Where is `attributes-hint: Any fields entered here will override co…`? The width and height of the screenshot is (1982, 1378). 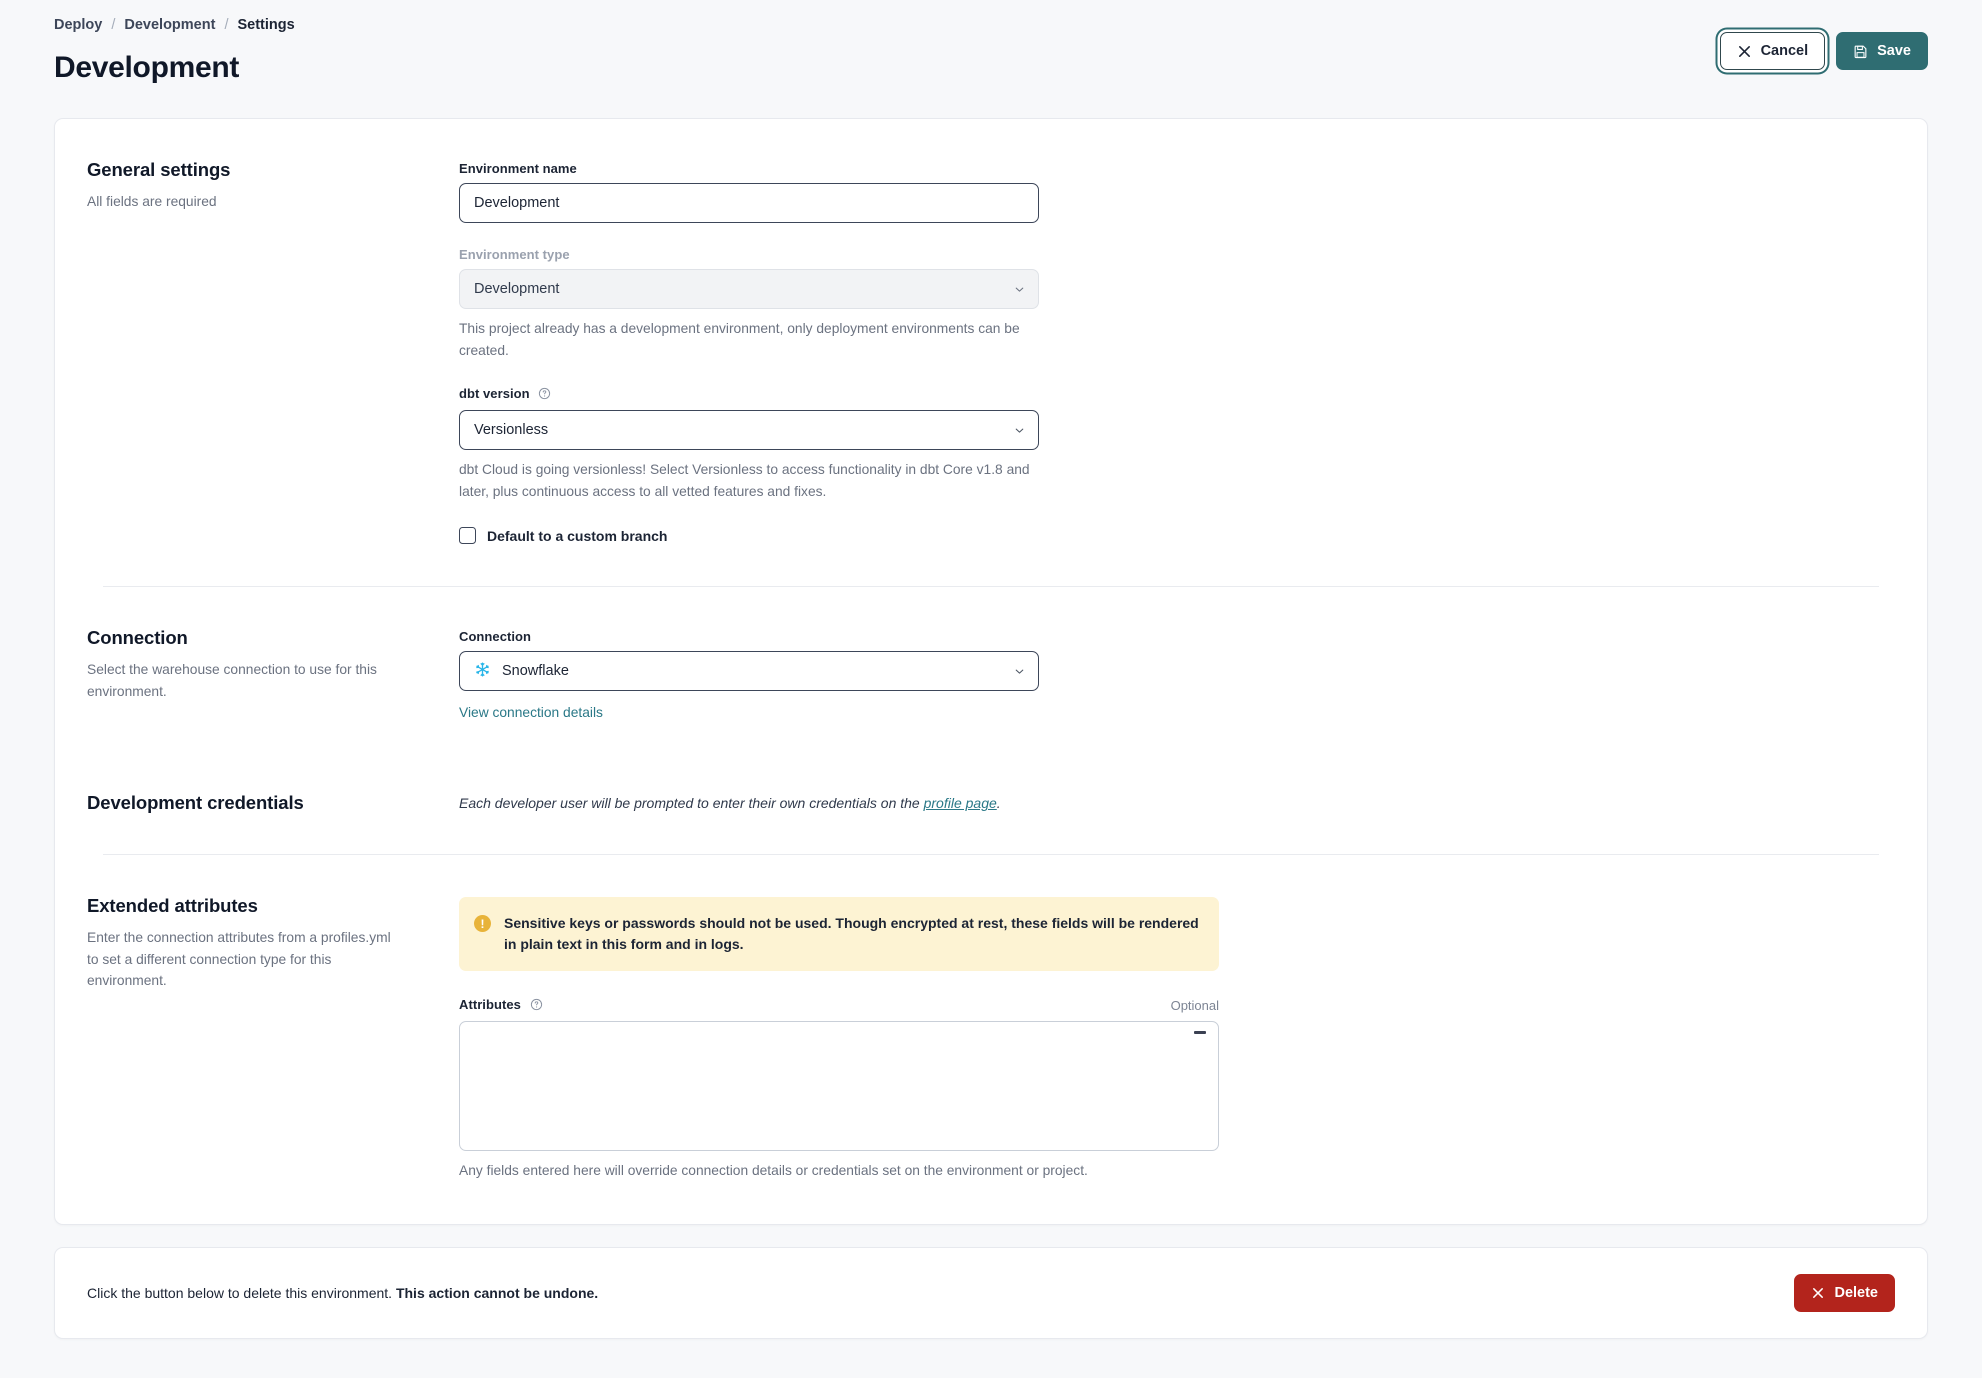 attributes-hint: Any fields entered here will override co… is located at coordinates (773, 1171).